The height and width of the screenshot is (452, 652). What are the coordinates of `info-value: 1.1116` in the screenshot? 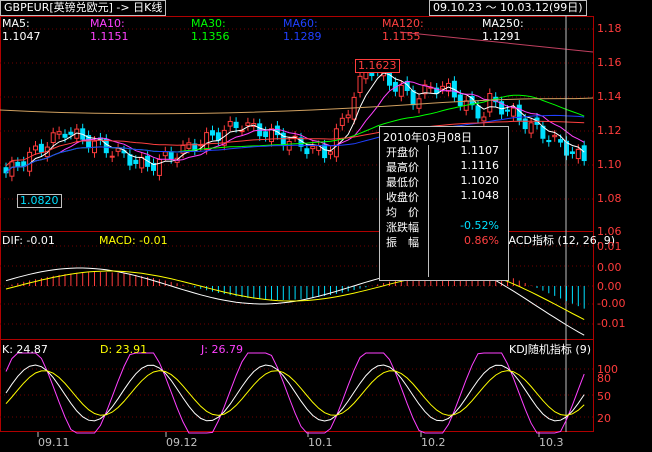 It's located at (480, 165).